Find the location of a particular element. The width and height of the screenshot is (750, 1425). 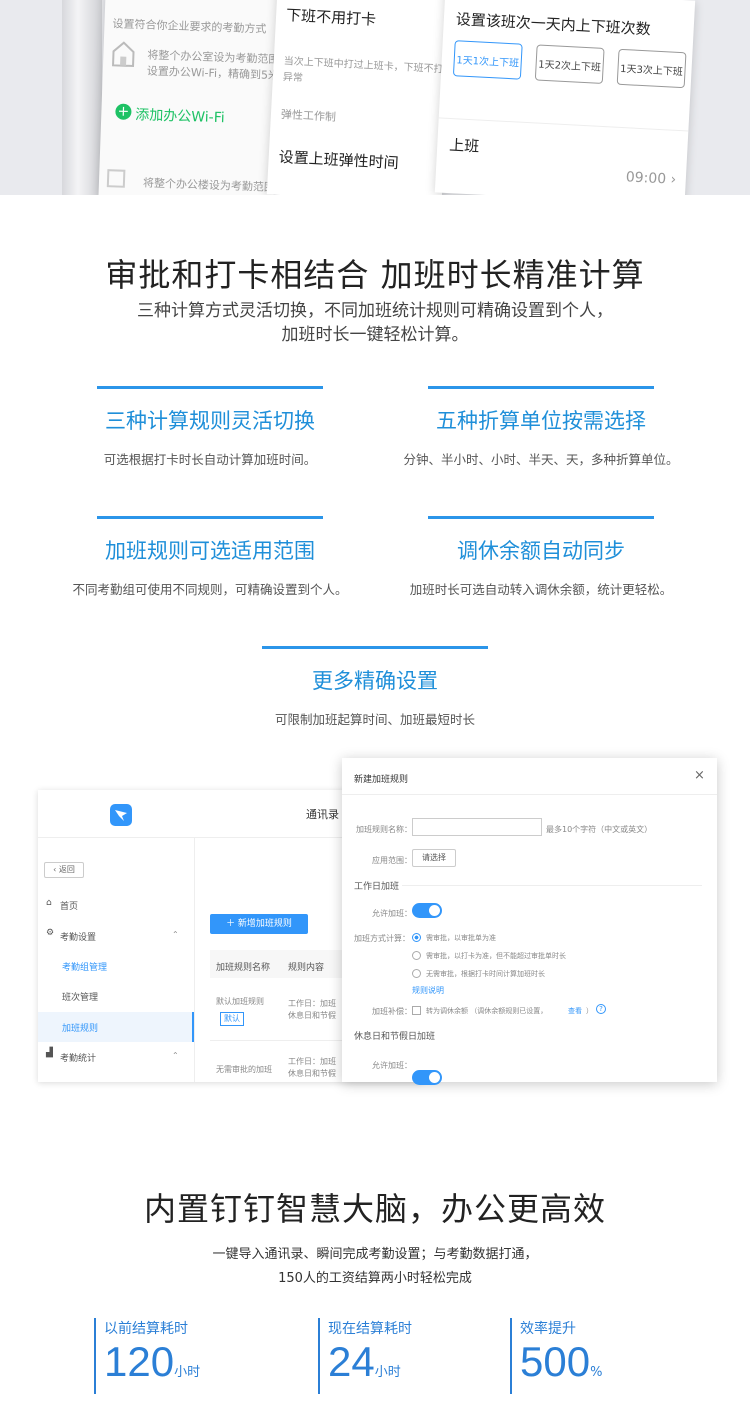

add-icon: + is located at coordinates (123, 111).